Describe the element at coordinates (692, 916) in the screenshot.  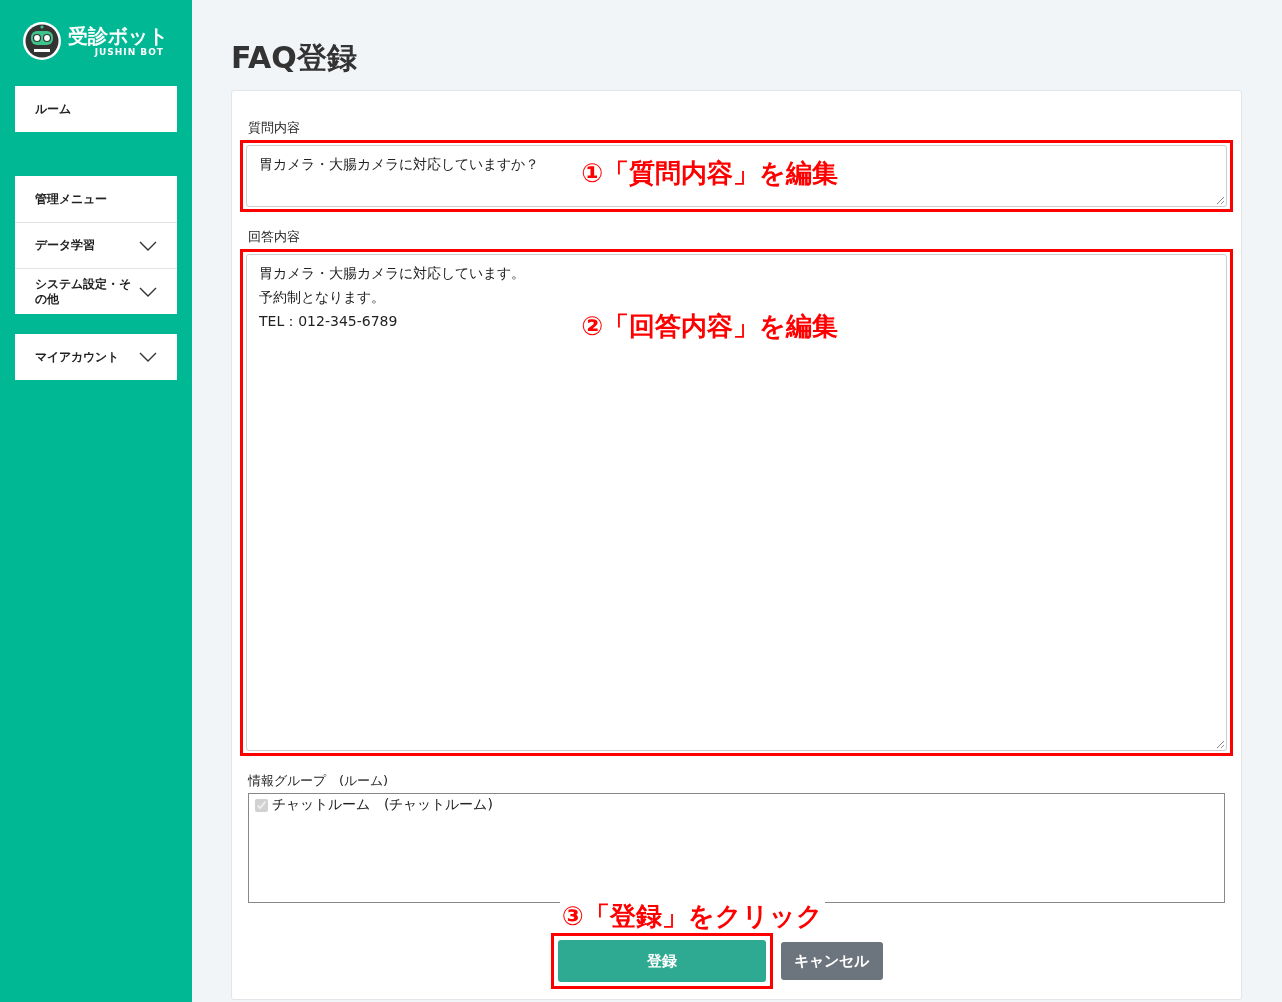
I see `annotation-text: ③「登録」をクリック` at that location.